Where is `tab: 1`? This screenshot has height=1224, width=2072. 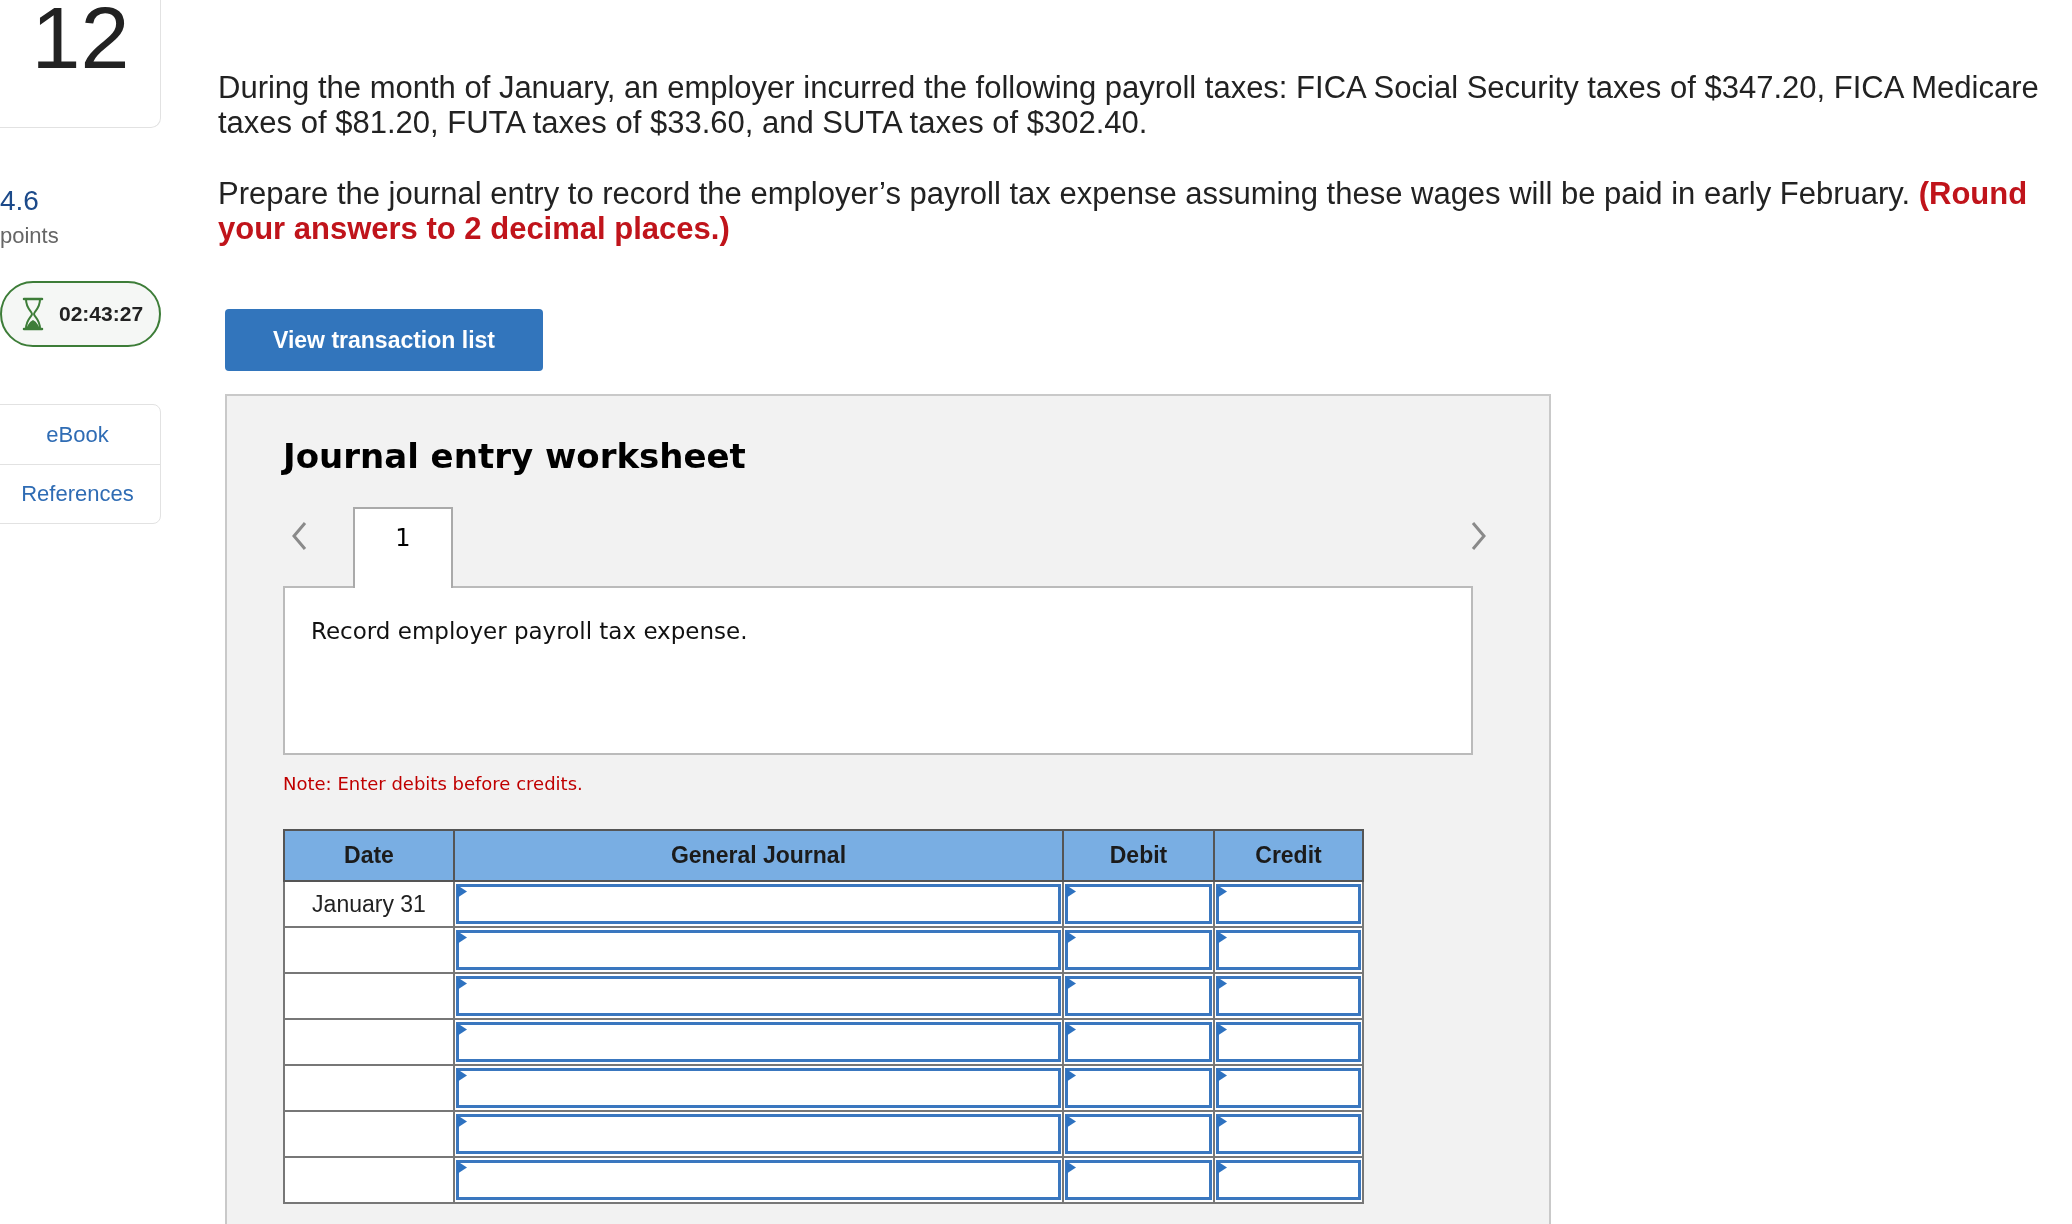
tab: 1 is located at coordinates (403, 547).